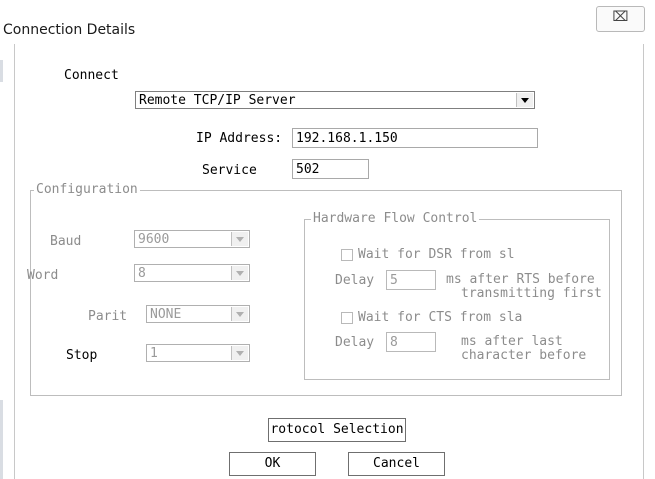  Describe the element at coordinates (355, 342) in the screenshot. I see `delay2-label: Delay` at that location.